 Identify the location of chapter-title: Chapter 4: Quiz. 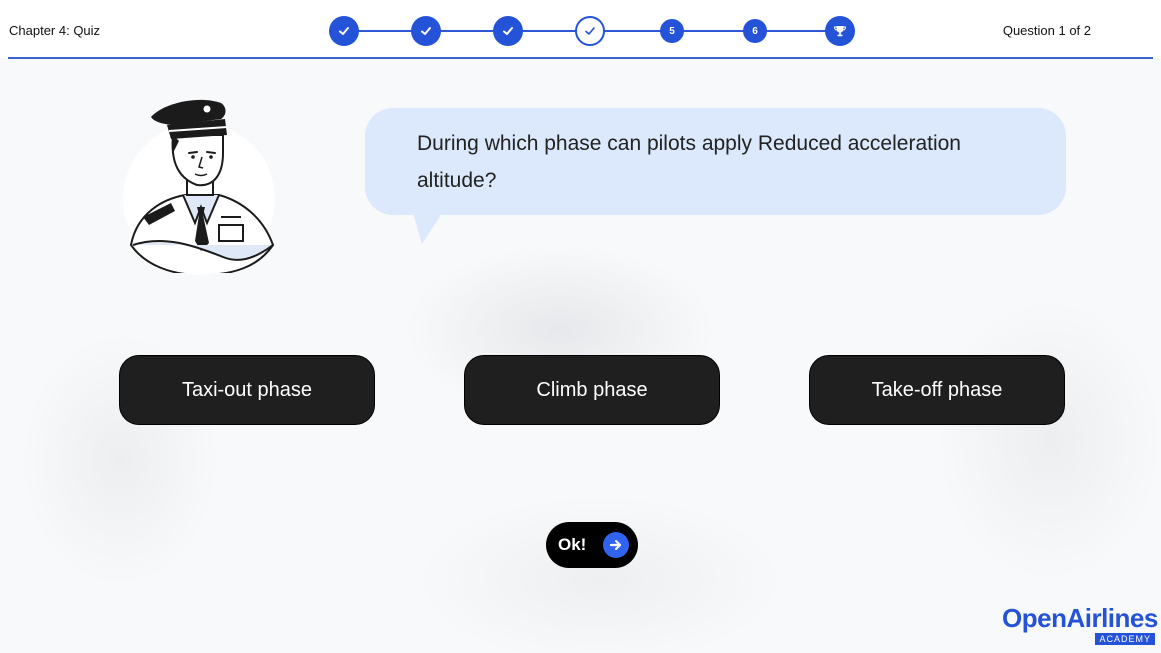
(55, 30).